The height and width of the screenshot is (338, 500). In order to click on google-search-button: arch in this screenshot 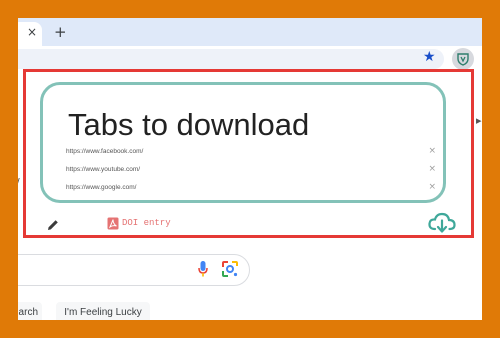, I will do `click(30, 311)`.